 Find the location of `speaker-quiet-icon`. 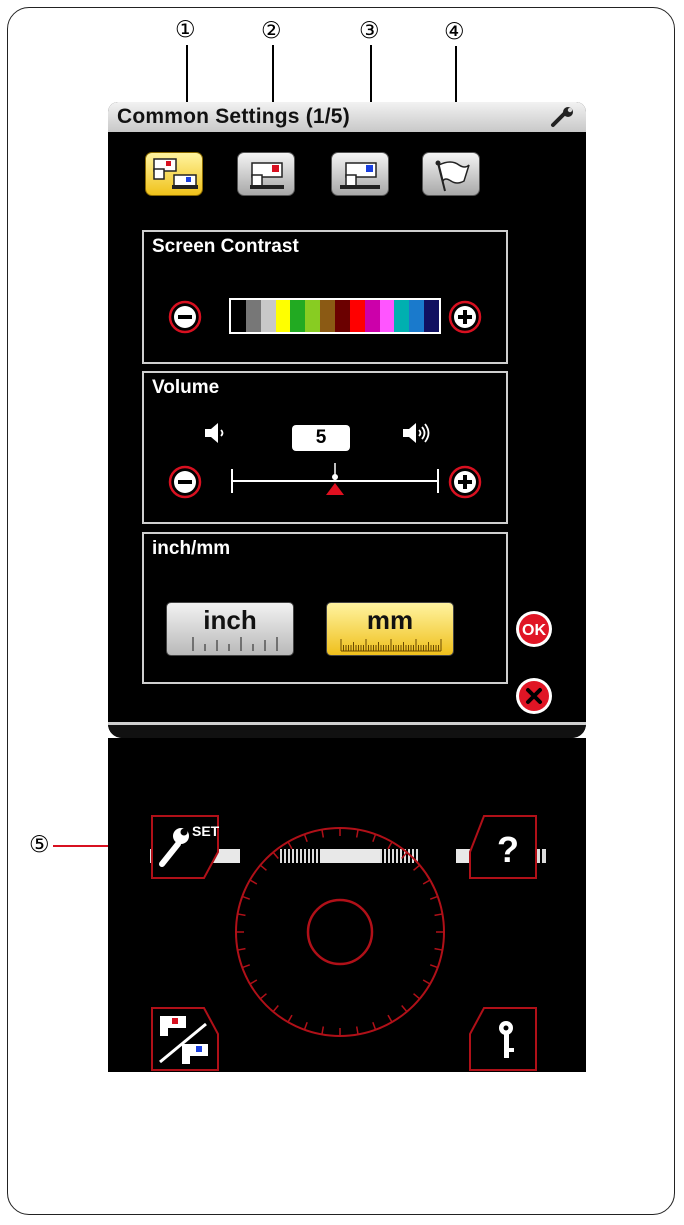

speaker-quiet-icon is located at coordinates (214, 433).